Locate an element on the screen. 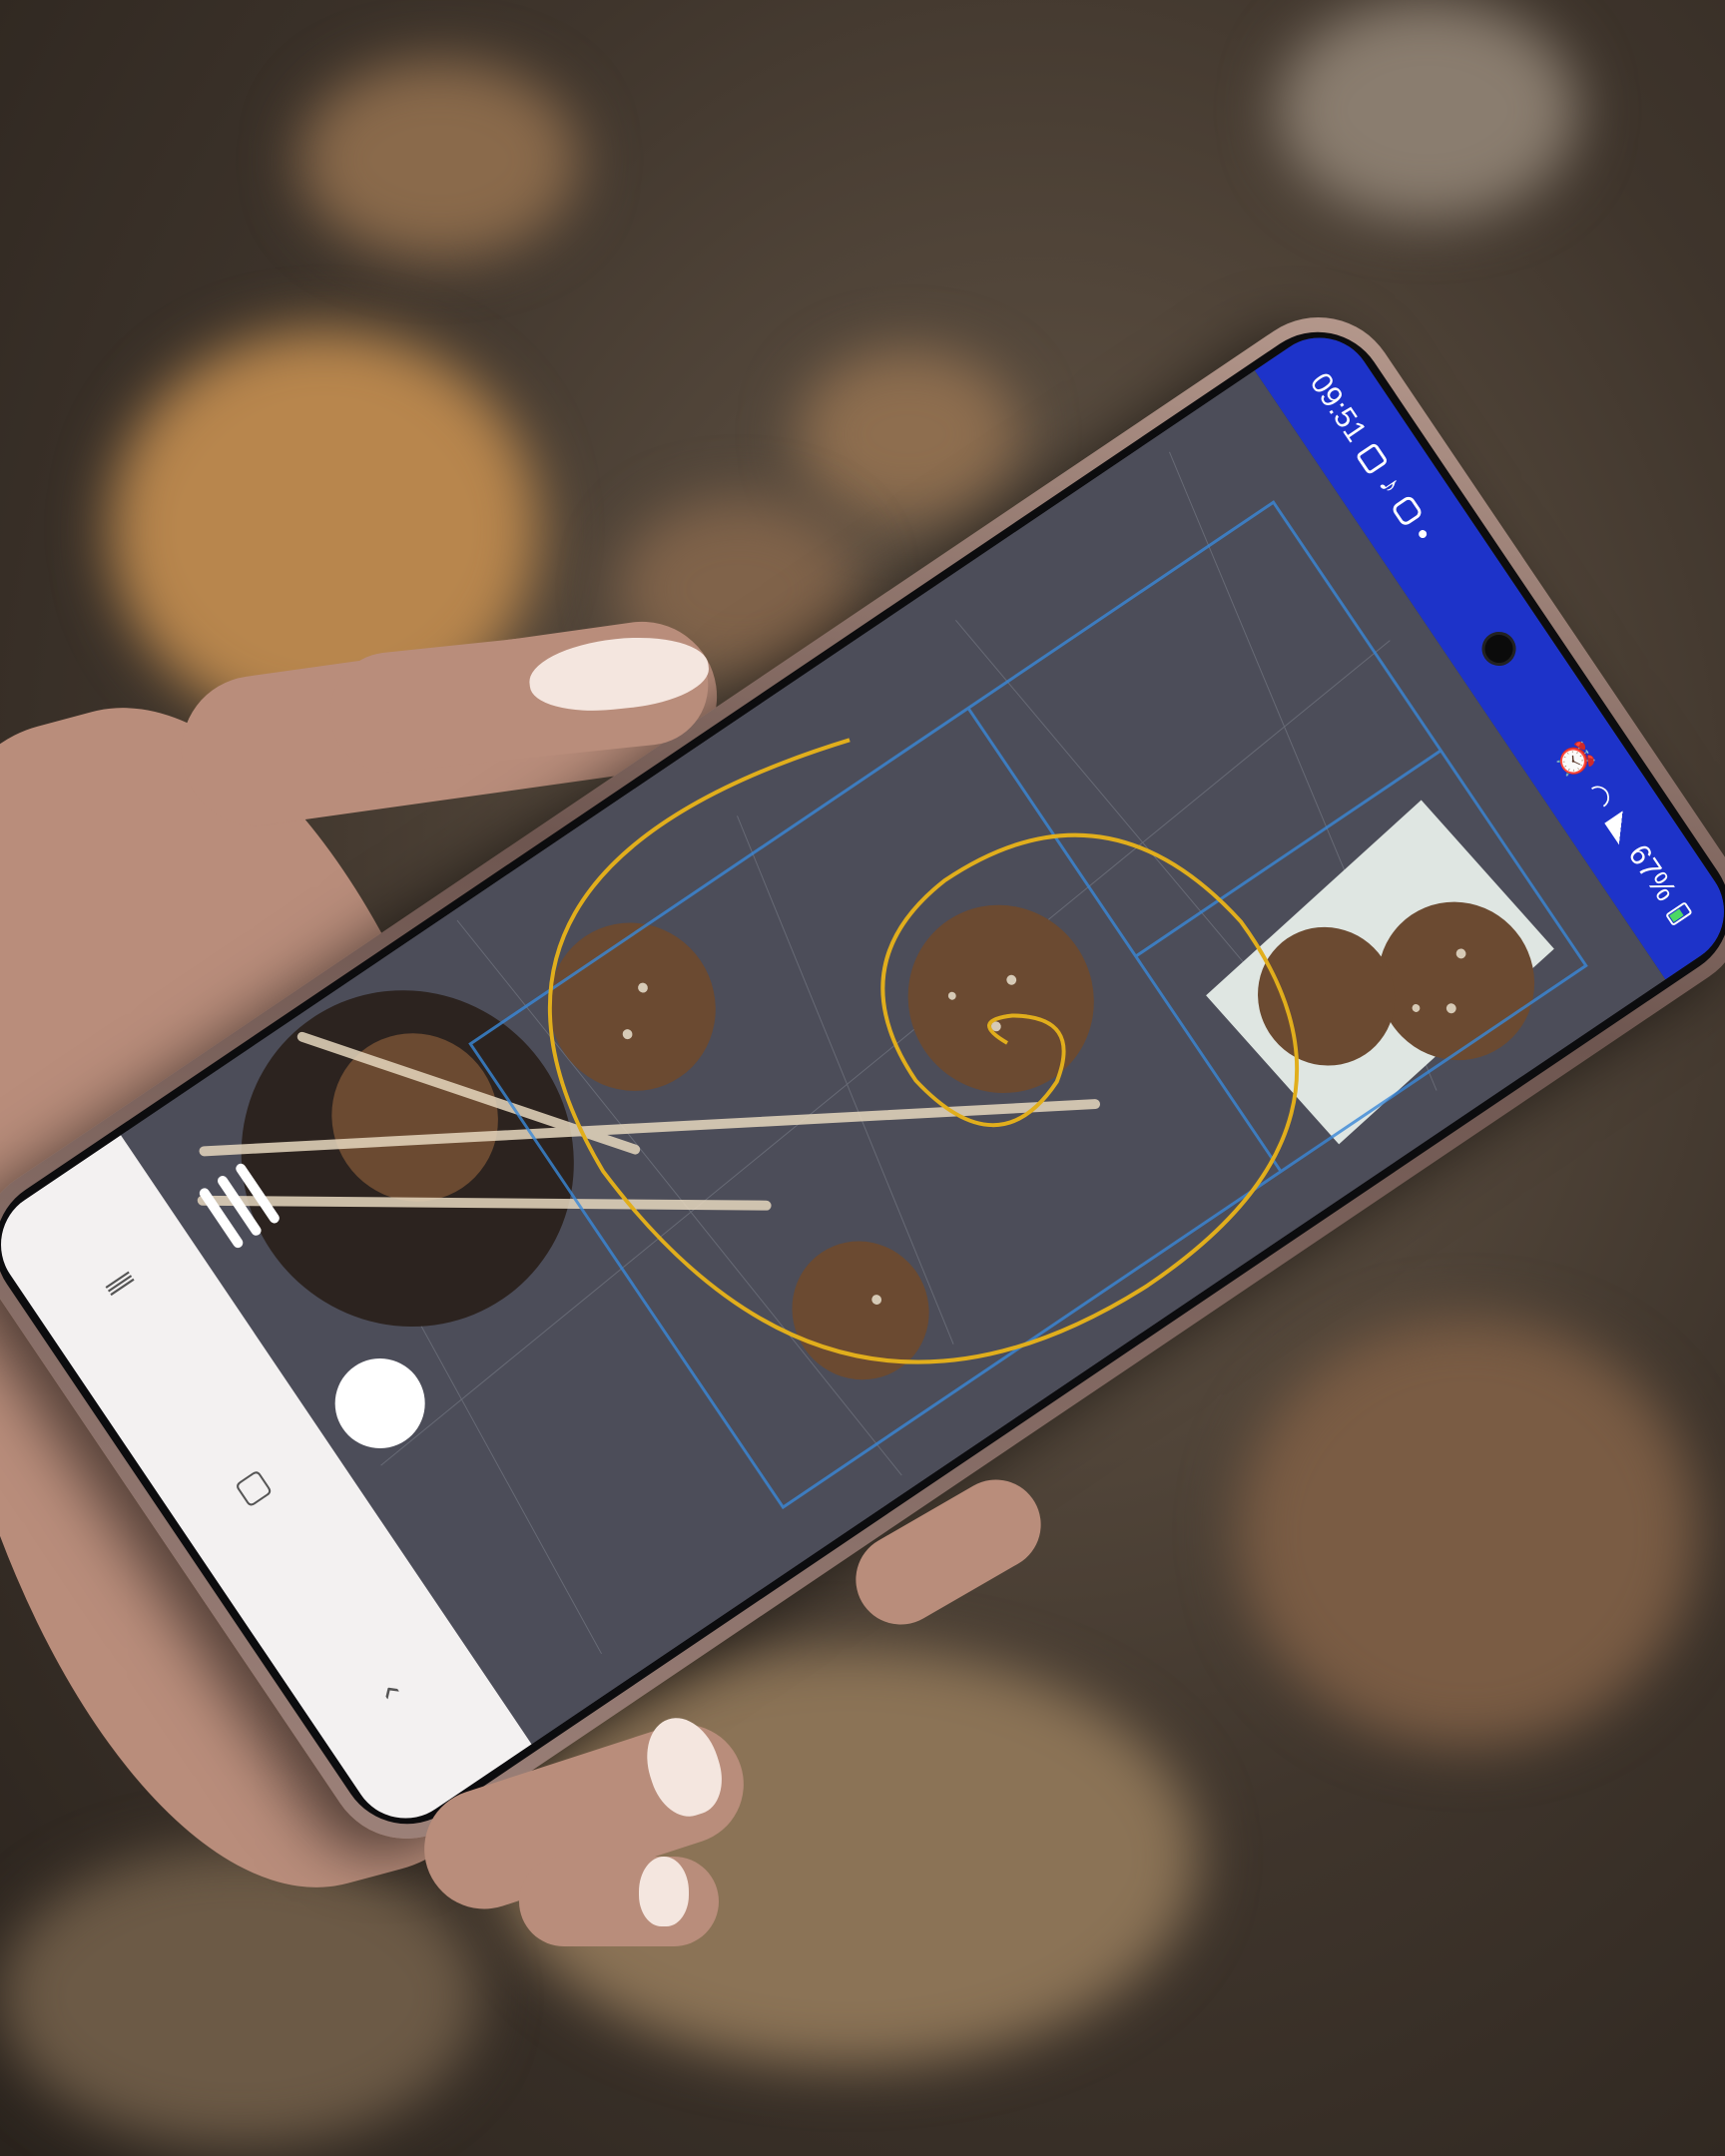 This screenshot has height=2156, width=1725. dot-icon is located at coordinates (1423, 534).